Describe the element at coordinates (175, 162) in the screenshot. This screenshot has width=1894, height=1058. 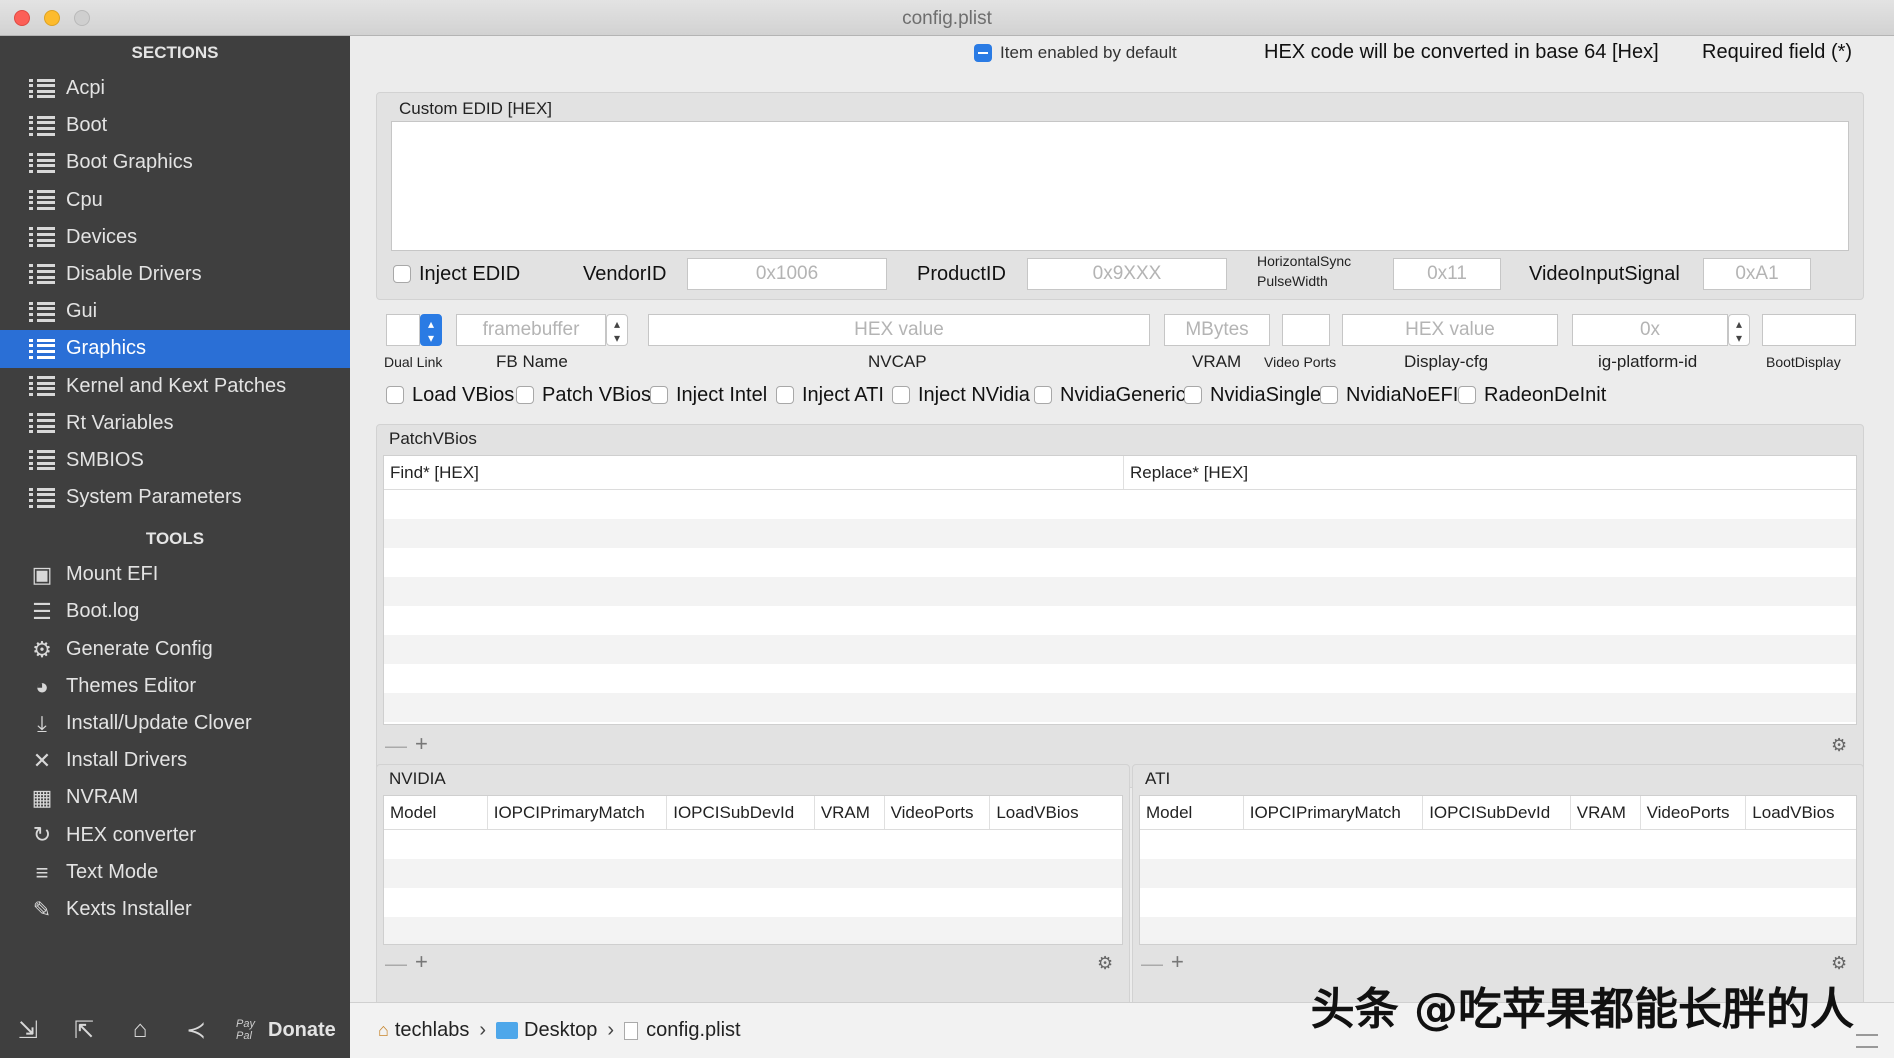
I see `sidebar-item-boot-graphics: Boot Graphics` at that location.